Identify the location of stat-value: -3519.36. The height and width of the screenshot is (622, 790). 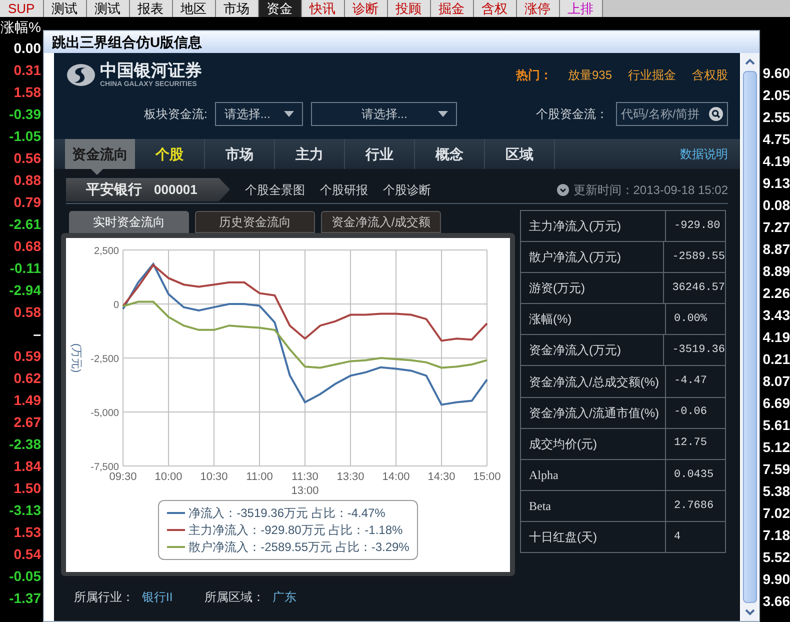
(698, 350).